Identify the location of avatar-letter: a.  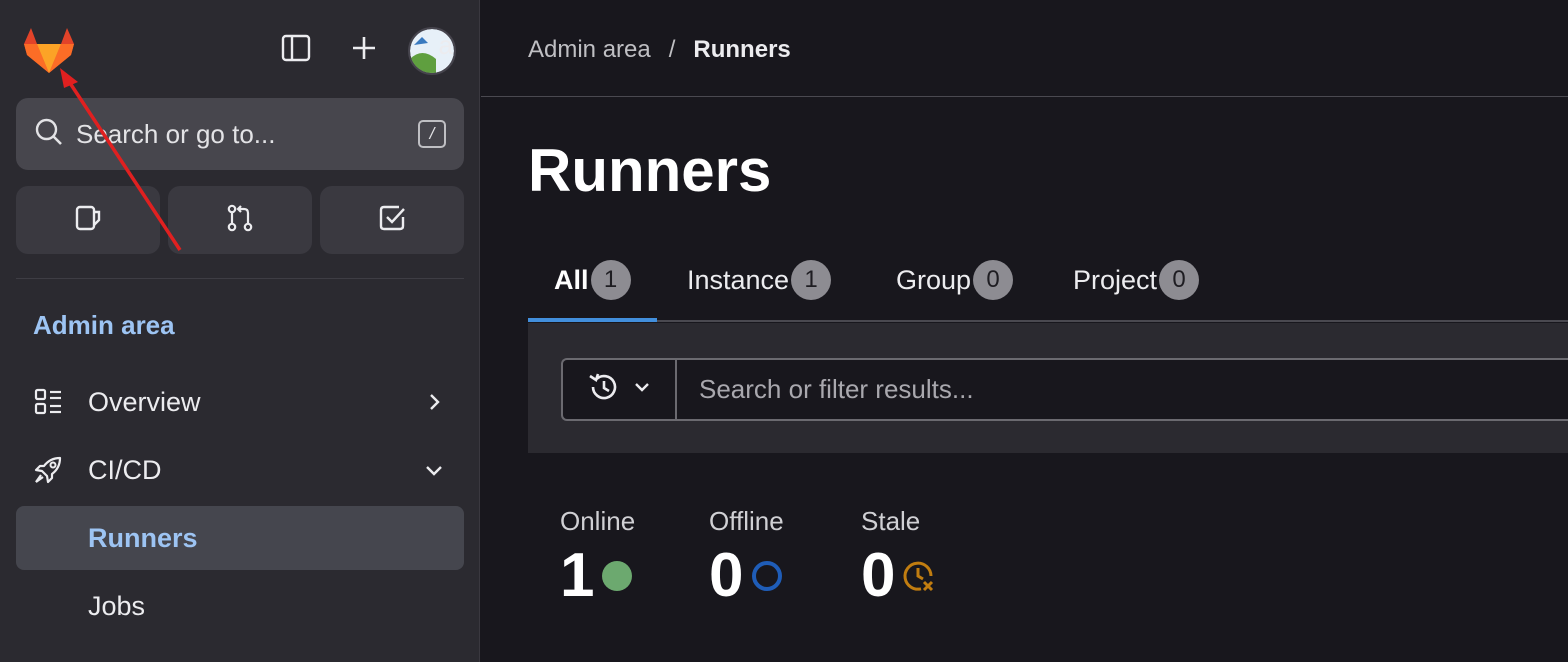
(445, 45).